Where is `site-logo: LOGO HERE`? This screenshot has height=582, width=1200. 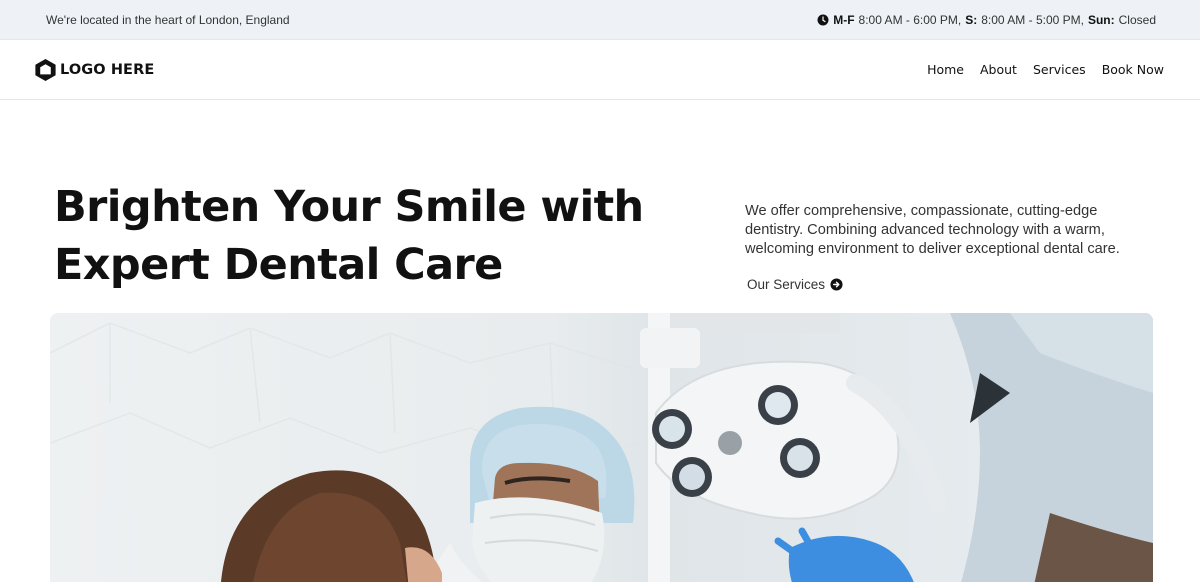 site-logo: LOGO HERE is located at coordinates (93, 70).